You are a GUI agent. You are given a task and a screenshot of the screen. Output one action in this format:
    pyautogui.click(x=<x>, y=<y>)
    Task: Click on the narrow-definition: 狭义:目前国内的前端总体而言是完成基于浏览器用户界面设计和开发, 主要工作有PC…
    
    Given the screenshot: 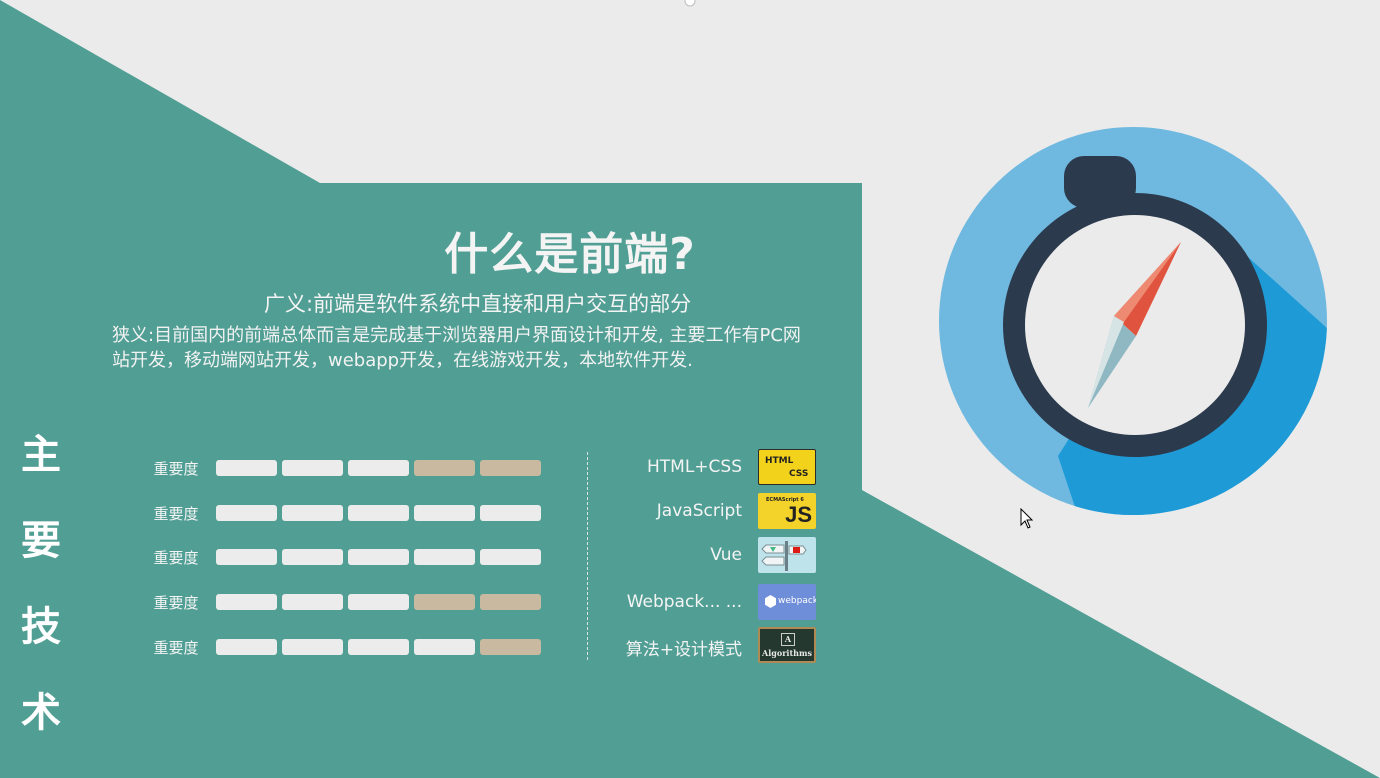 What is the action you would take?
    pyautogui.click(x=456, y=348)
    